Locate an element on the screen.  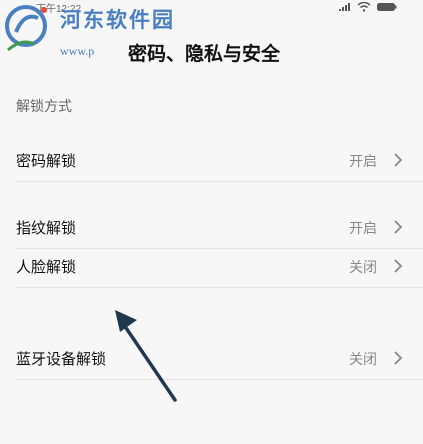
row-label: 指纹解锁 is located at coordinates (46, 228).